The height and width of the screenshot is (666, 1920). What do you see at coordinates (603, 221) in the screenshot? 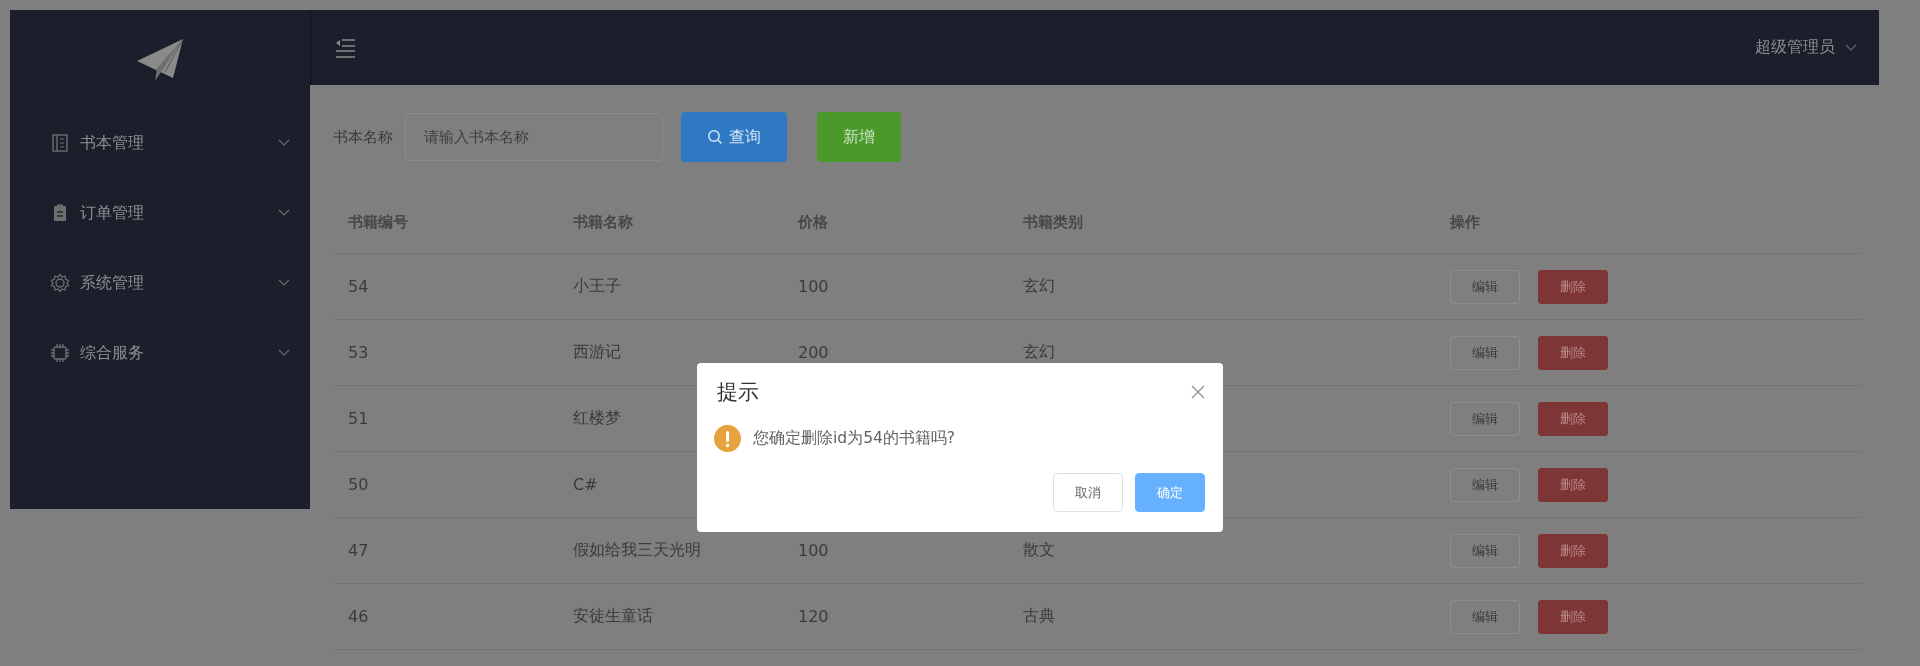
I see `column-header: 书籍名称` at bounding box center [603, 221].